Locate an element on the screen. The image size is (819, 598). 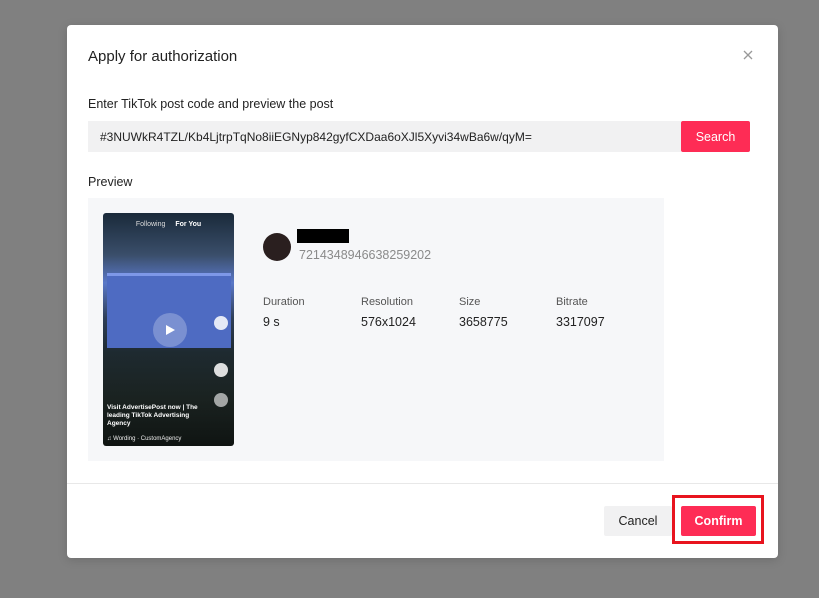
stat-bitrate: Bitrate 3317097 is located at coordinates (580, 312).